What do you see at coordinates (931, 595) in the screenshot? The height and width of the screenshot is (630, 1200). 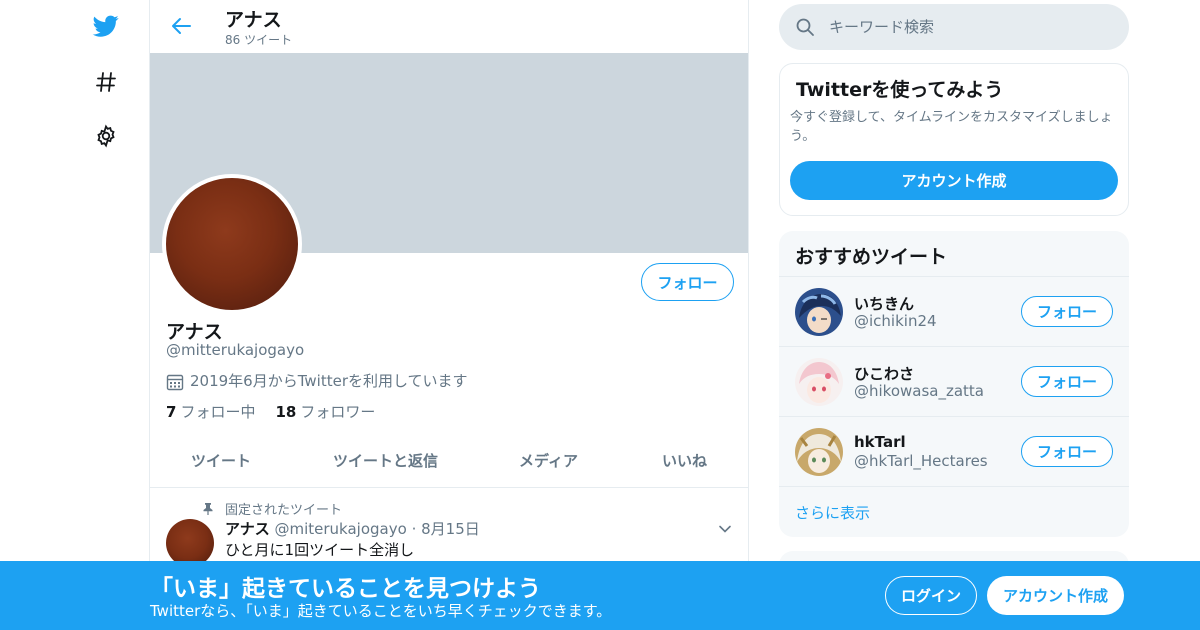 I see `login-button: ログイン` at bounding box center [931, 595].